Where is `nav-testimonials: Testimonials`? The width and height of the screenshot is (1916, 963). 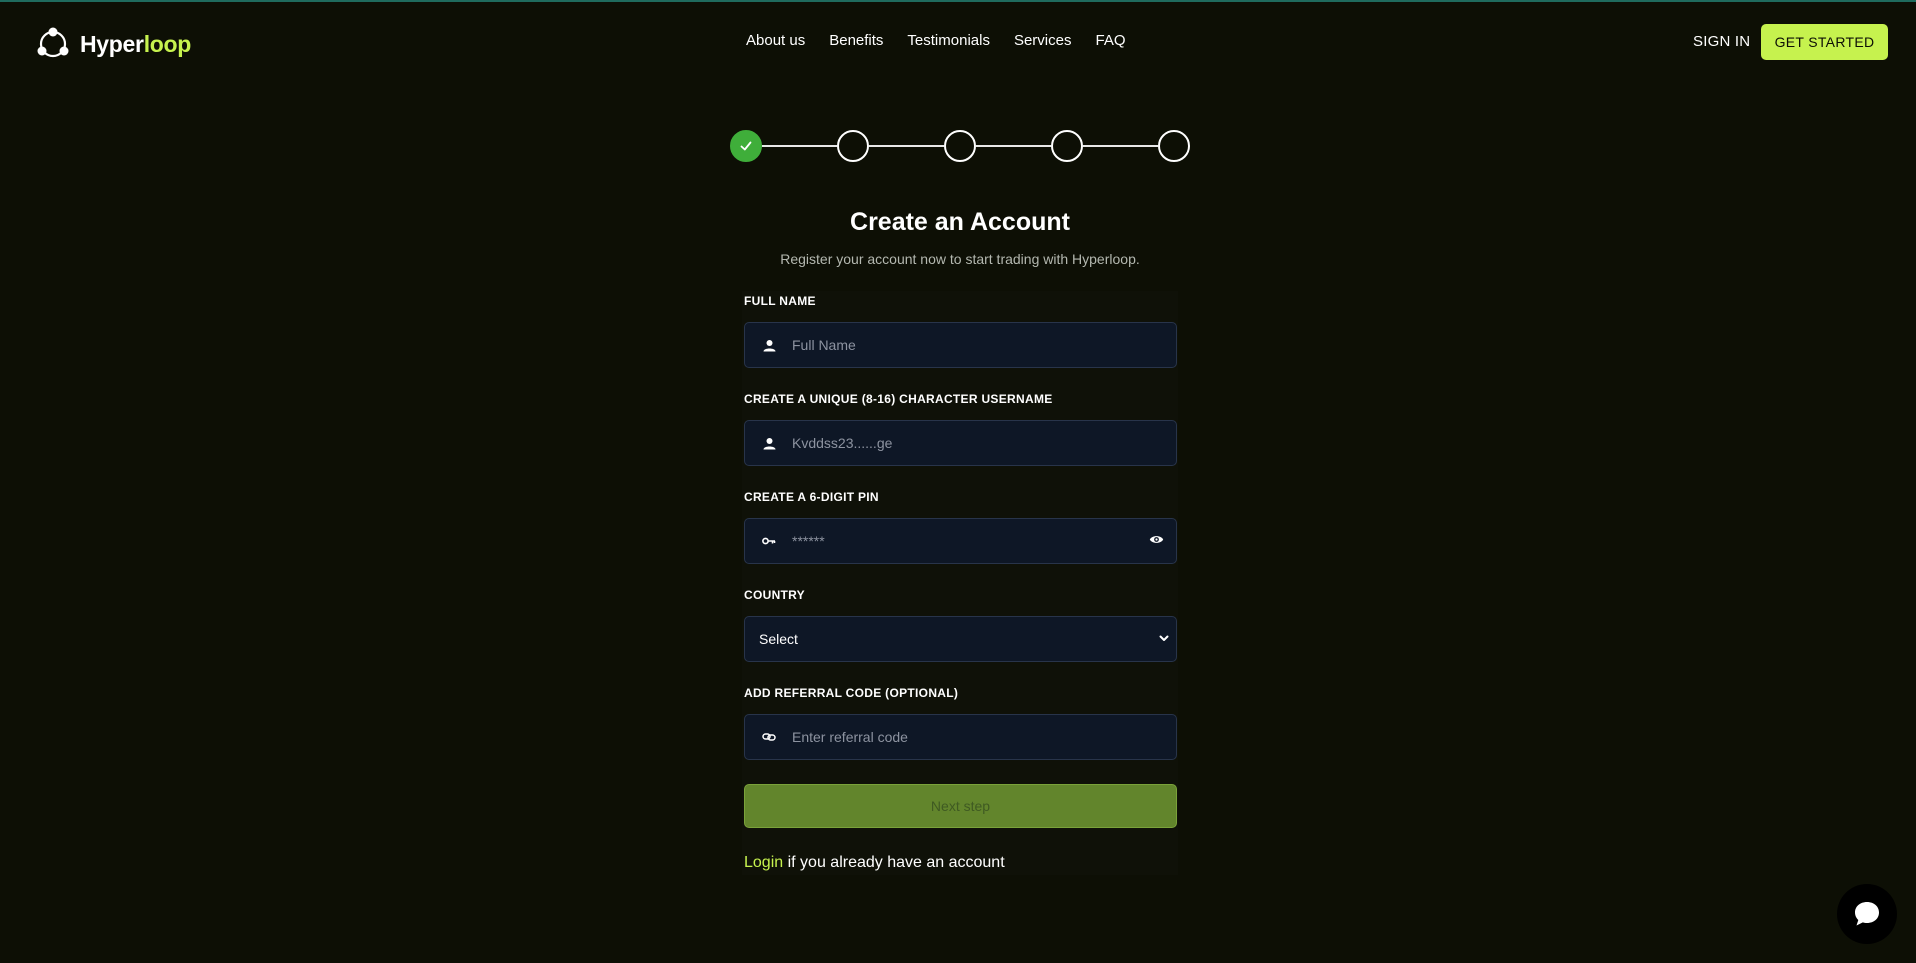
nav-testimonials: Testimonials is located at coordinates (948, 40).